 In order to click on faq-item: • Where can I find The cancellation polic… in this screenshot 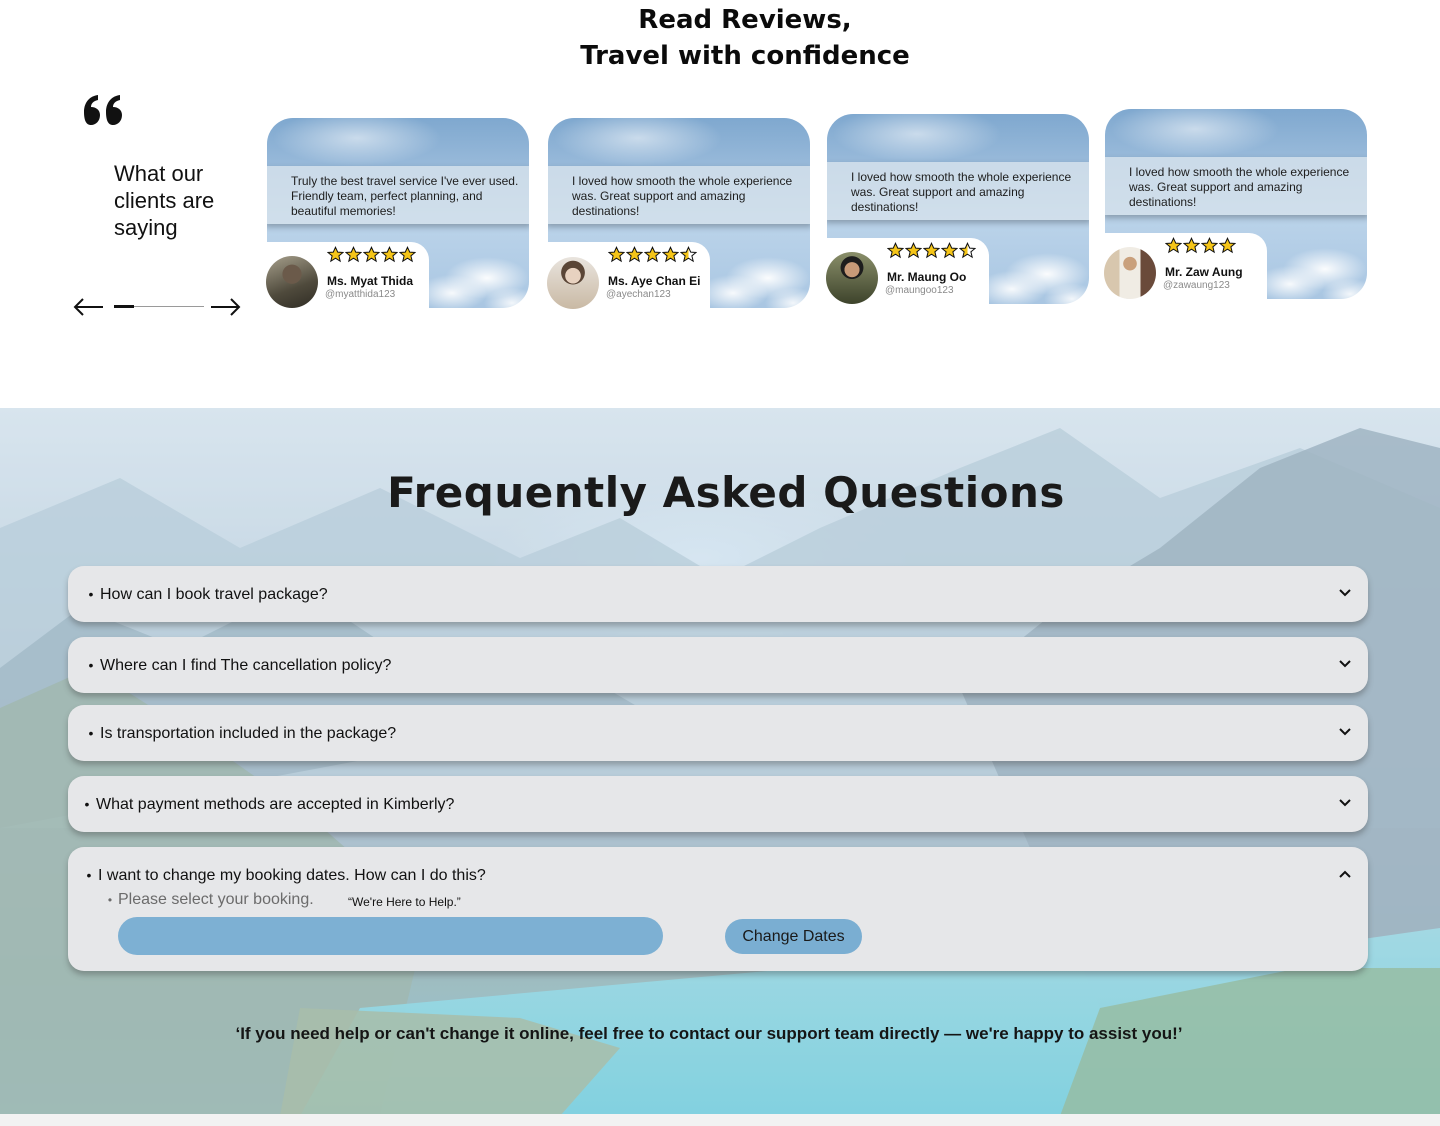, I will do `click(718, 665)`.